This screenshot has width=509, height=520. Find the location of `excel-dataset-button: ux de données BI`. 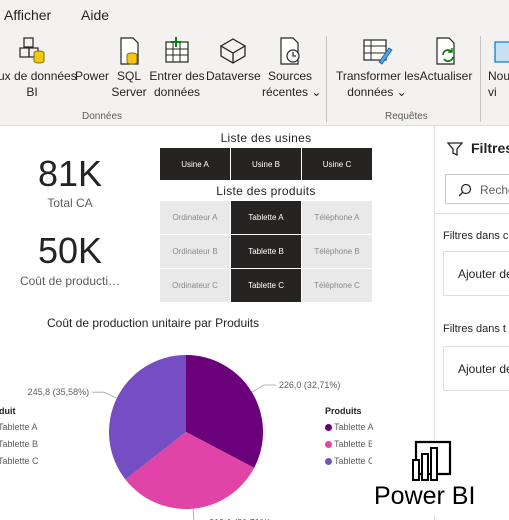

excel-dataset-button: ux de données BI is located at coordinates (38, 72).